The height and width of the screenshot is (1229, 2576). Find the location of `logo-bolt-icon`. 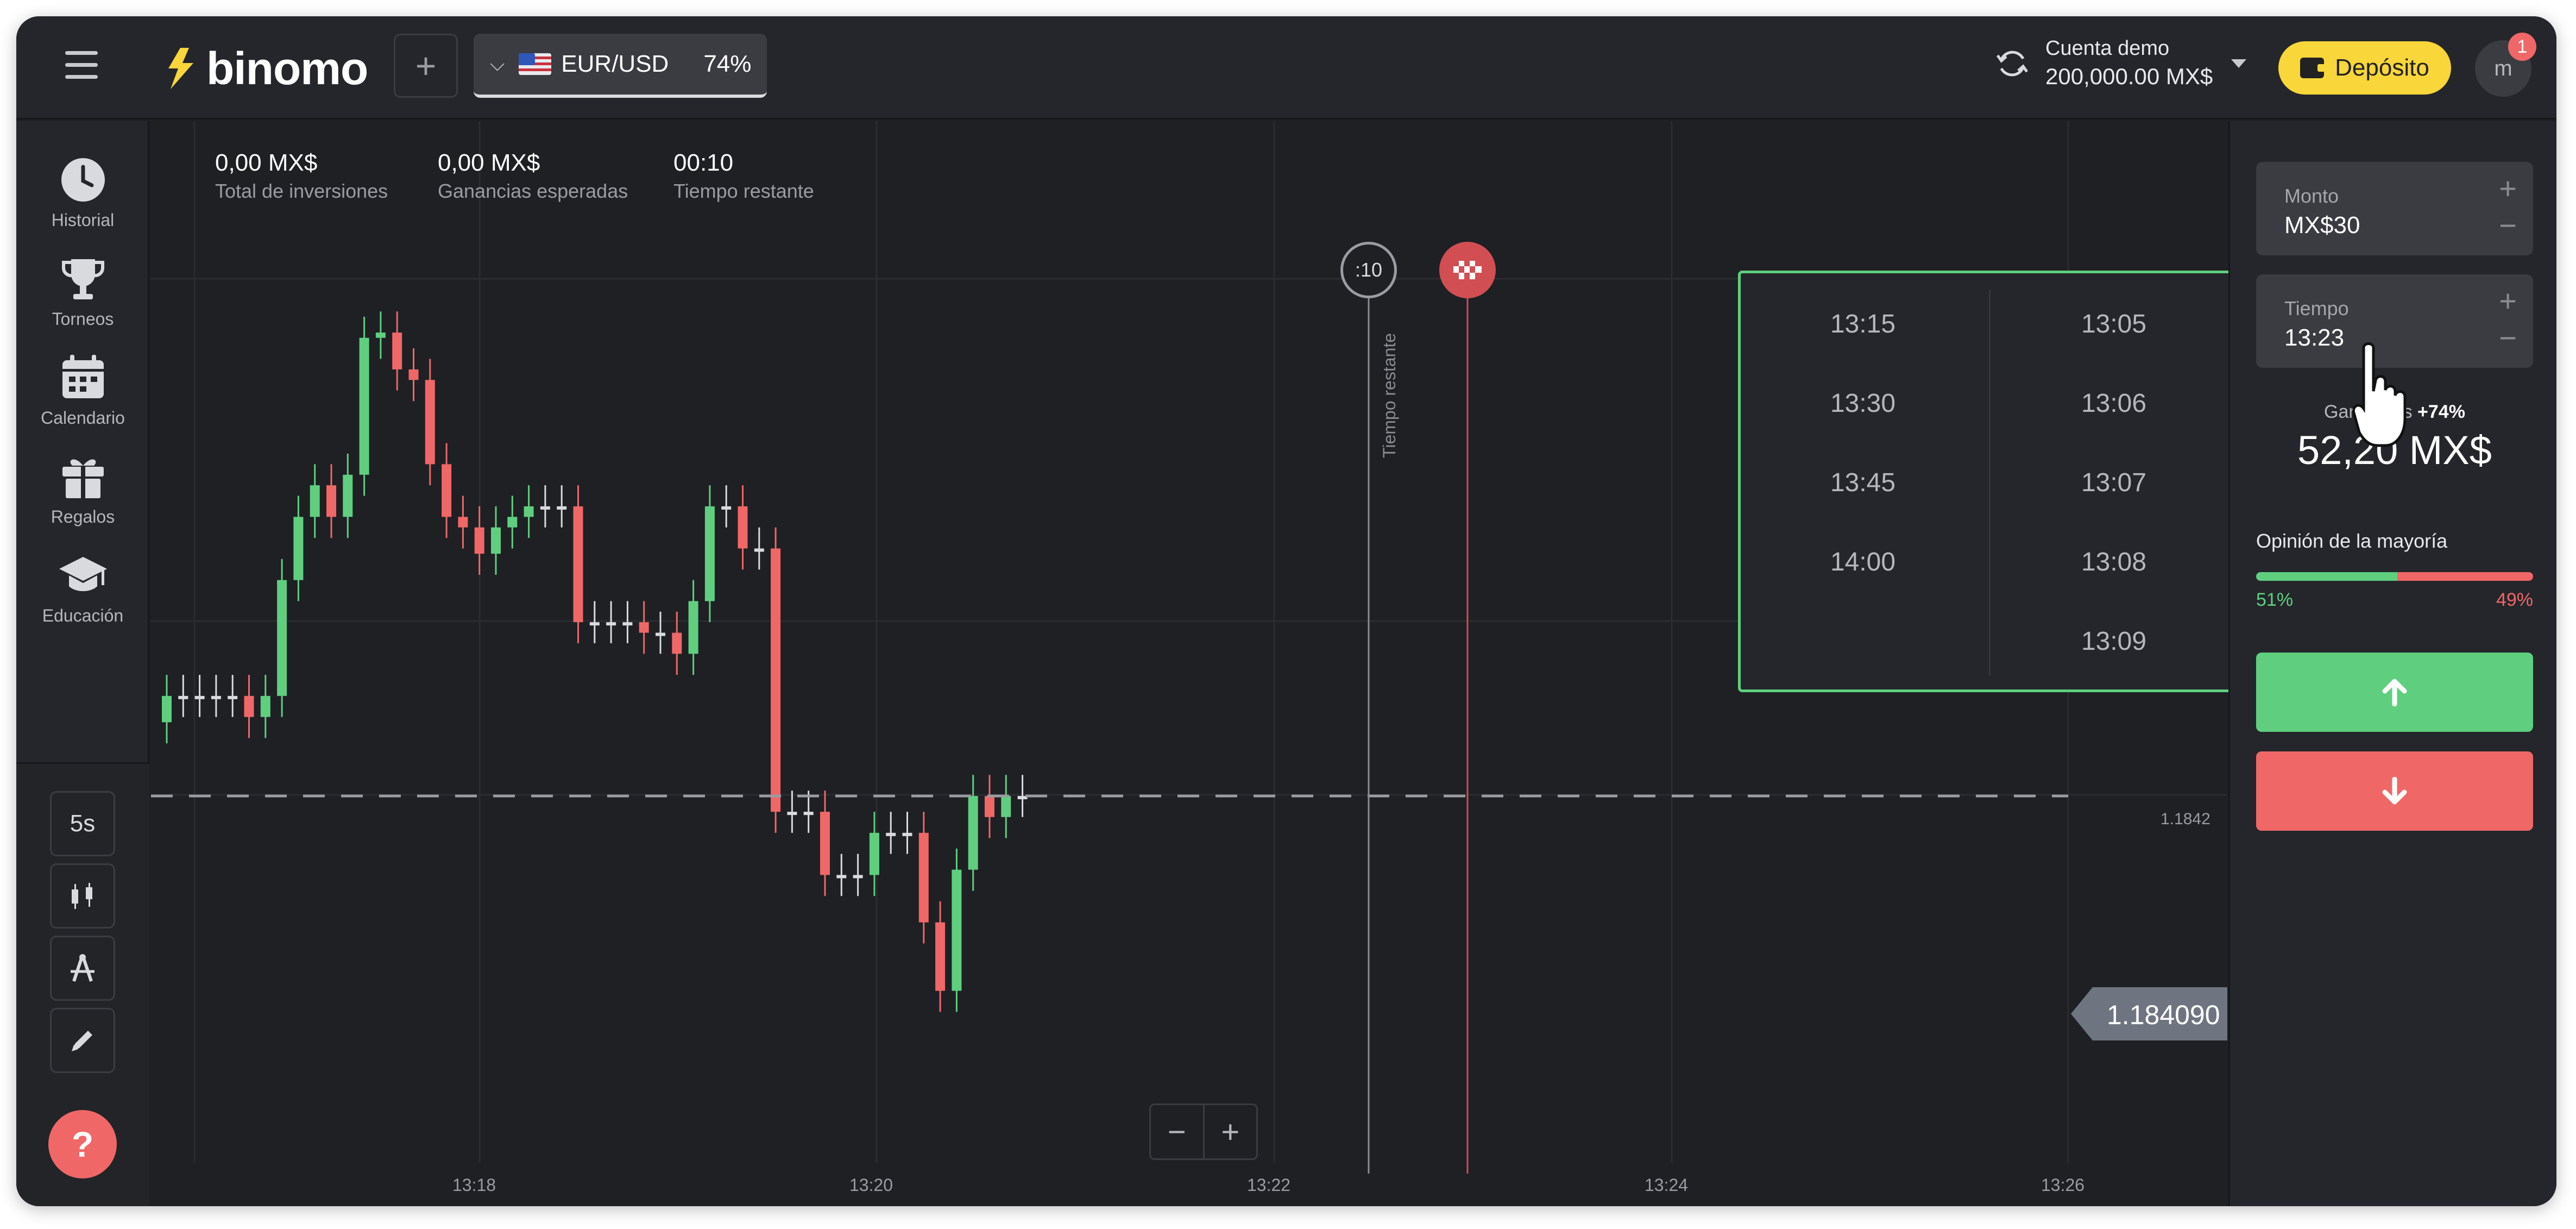

logo-bolt-icon is located at coordinates (180, 68).